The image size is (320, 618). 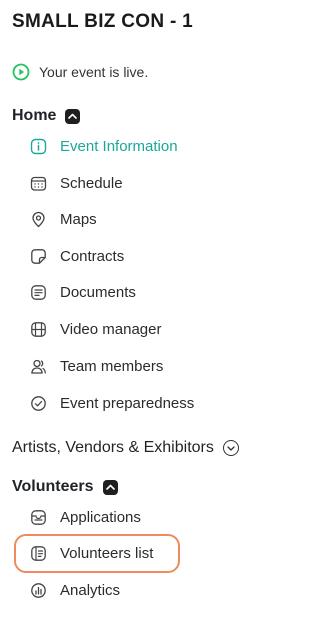 What do you see at coordinates (150, 590) in the screenshot?
I see `sidebar-item-analytics: Analytics` at bounding box center [150, 590].